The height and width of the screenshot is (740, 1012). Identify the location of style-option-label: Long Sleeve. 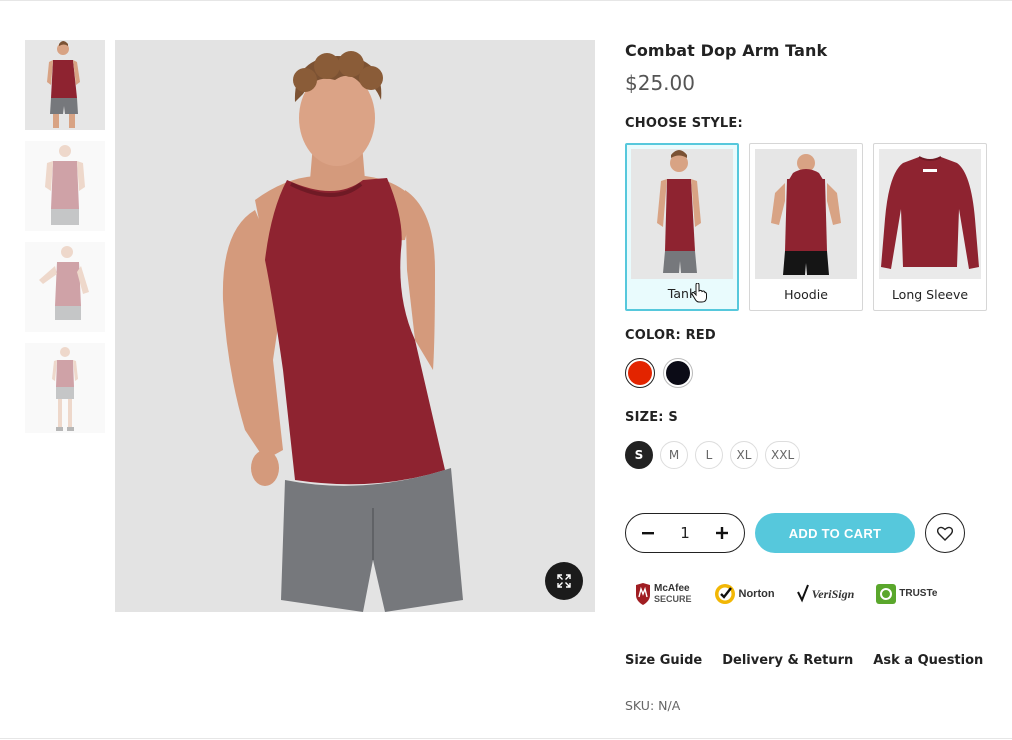
(930, 294).